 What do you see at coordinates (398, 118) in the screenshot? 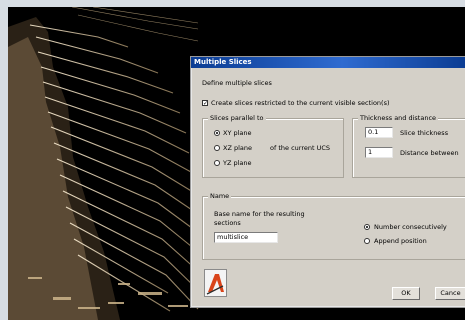
I see `thickness-distance-title: Thickness and distance` at bounding box center [398, 118].